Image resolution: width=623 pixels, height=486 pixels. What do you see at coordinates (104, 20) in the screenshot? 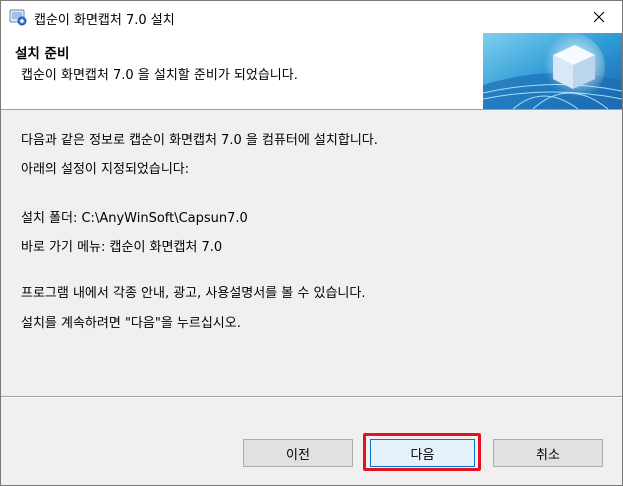
I see `window-title: 캡순이 화면캡처 7.0 설치` at bounding box center [104, 20].